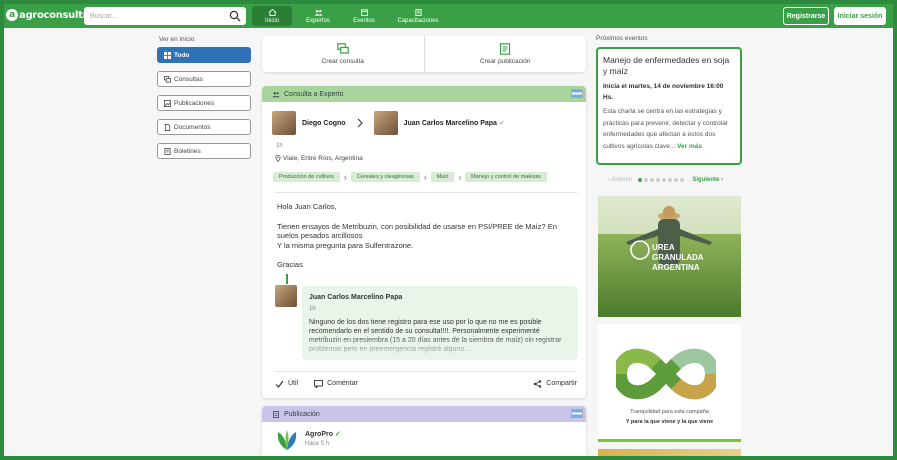 This screenshot has width=897, height=460. Describe the element at coordinates (806, 16) in the screenshot. I see `register-button: Registrarse` at that location.